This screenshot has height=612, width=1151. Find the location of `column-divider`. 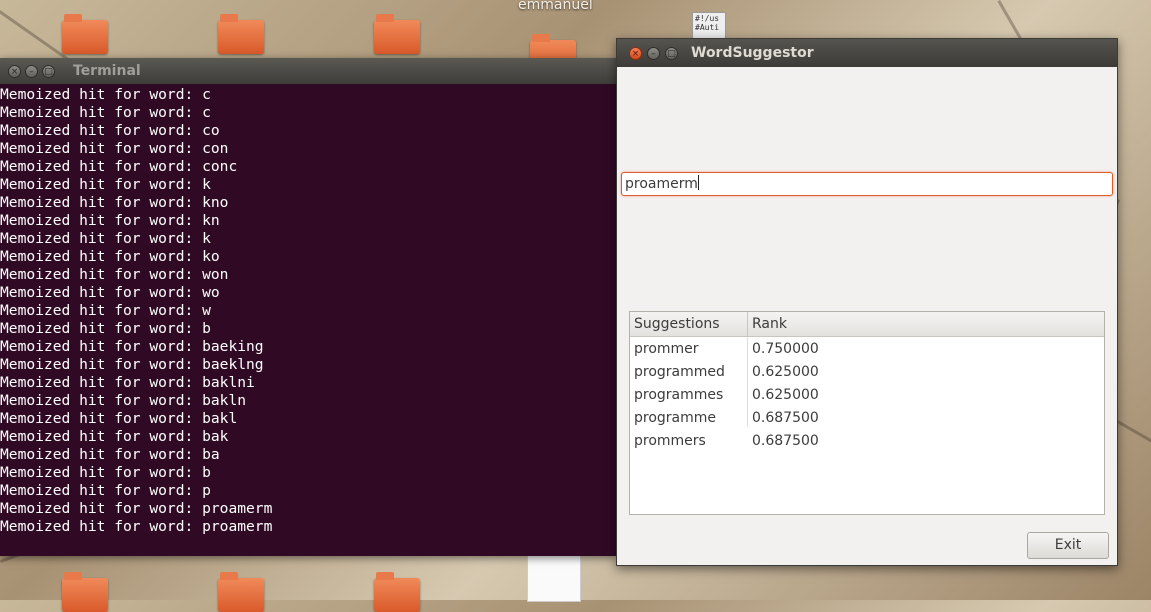

column-divider is located at coordinates (747, 382).